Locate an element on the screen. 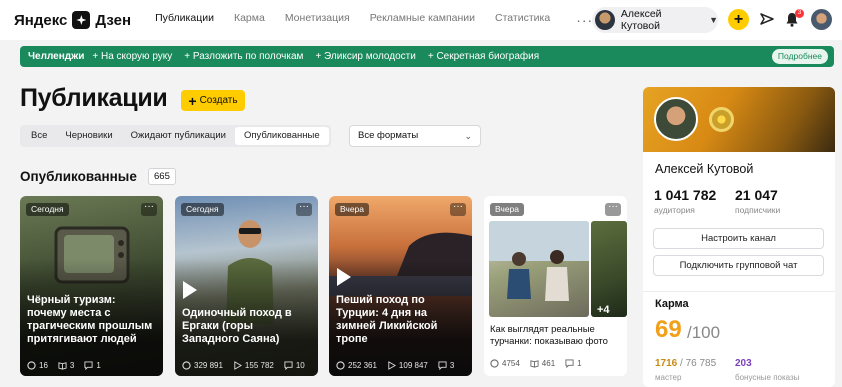 The width and height of the screenshot is (842, 387). format-select: Все форматы ⌄ is located at coordinates (415, 136).